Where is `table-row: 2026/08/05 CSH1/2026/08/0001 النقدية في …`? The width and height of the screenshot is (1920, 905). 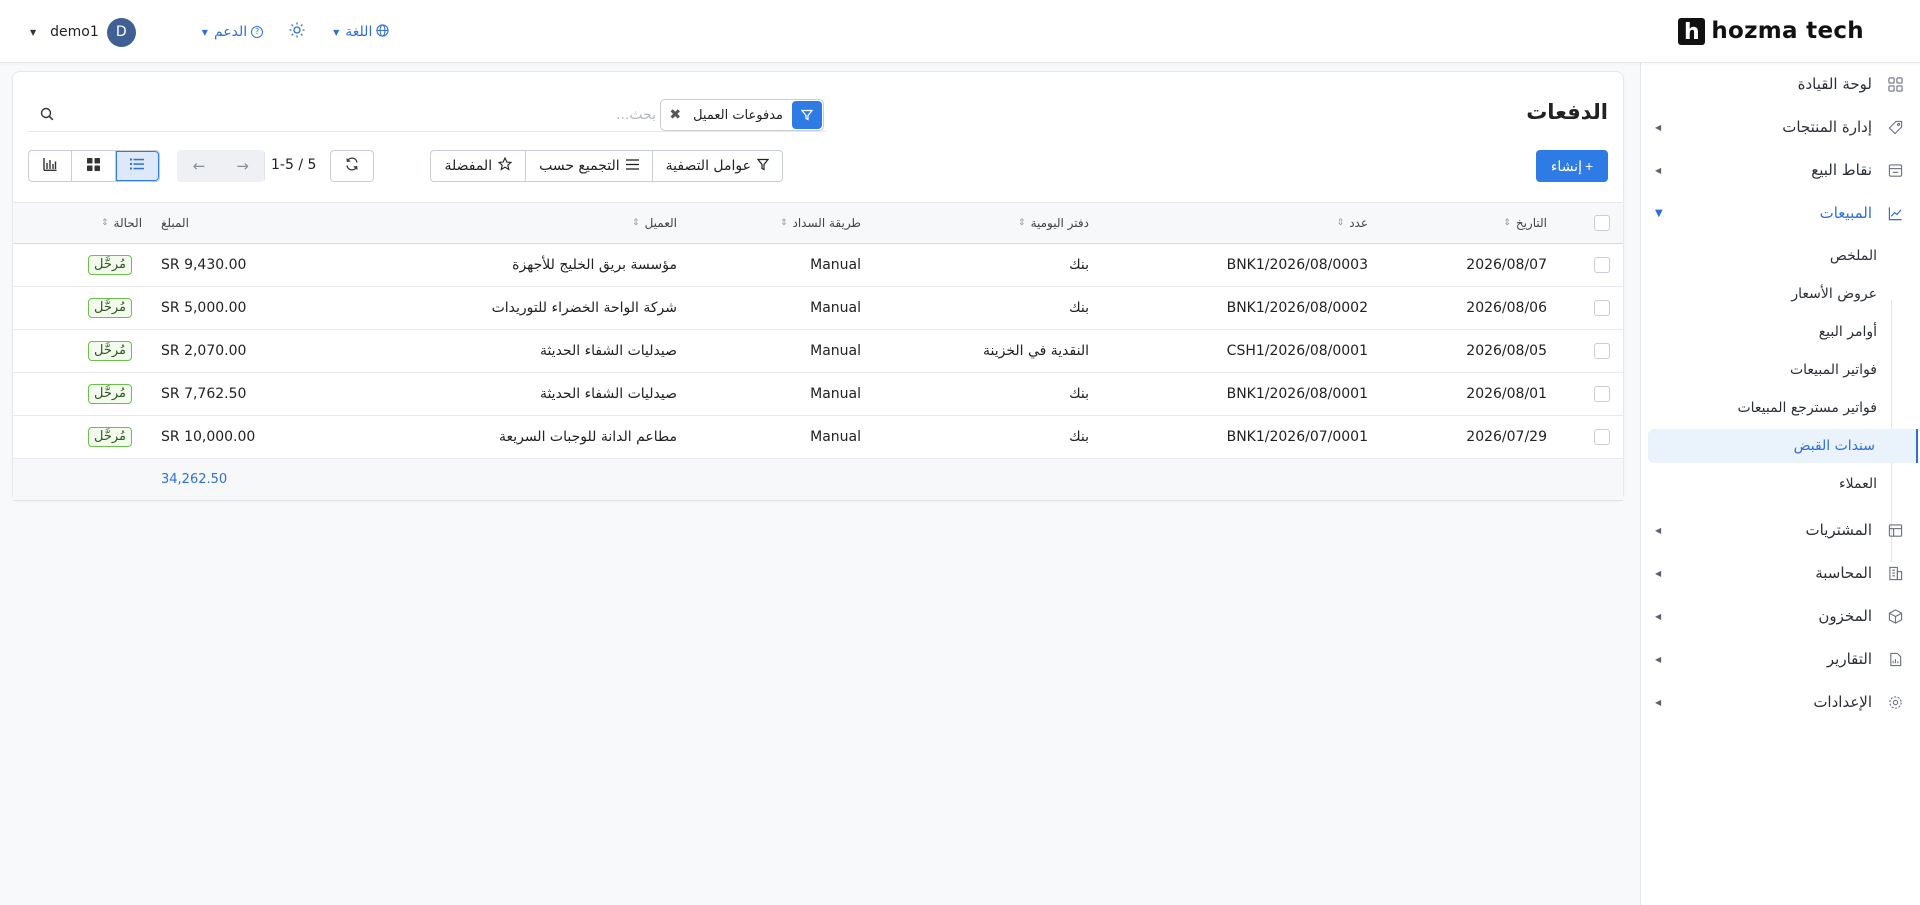 table-row: 2026/08/05 CSH1/2026/08/0001 النقدية في … is located at coordinates (818, 351).